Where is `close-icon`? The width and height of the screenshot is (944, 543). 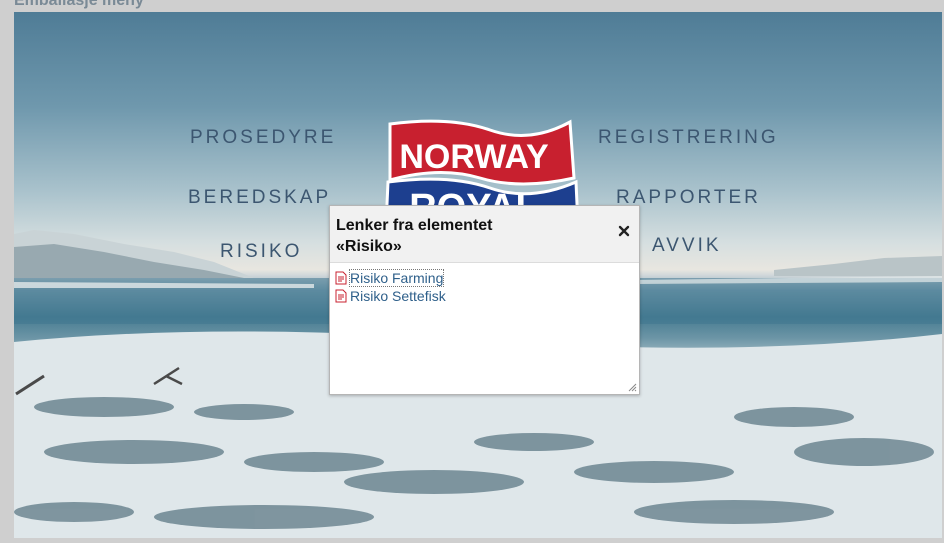
close-icon is located at coordinates (624, 231).